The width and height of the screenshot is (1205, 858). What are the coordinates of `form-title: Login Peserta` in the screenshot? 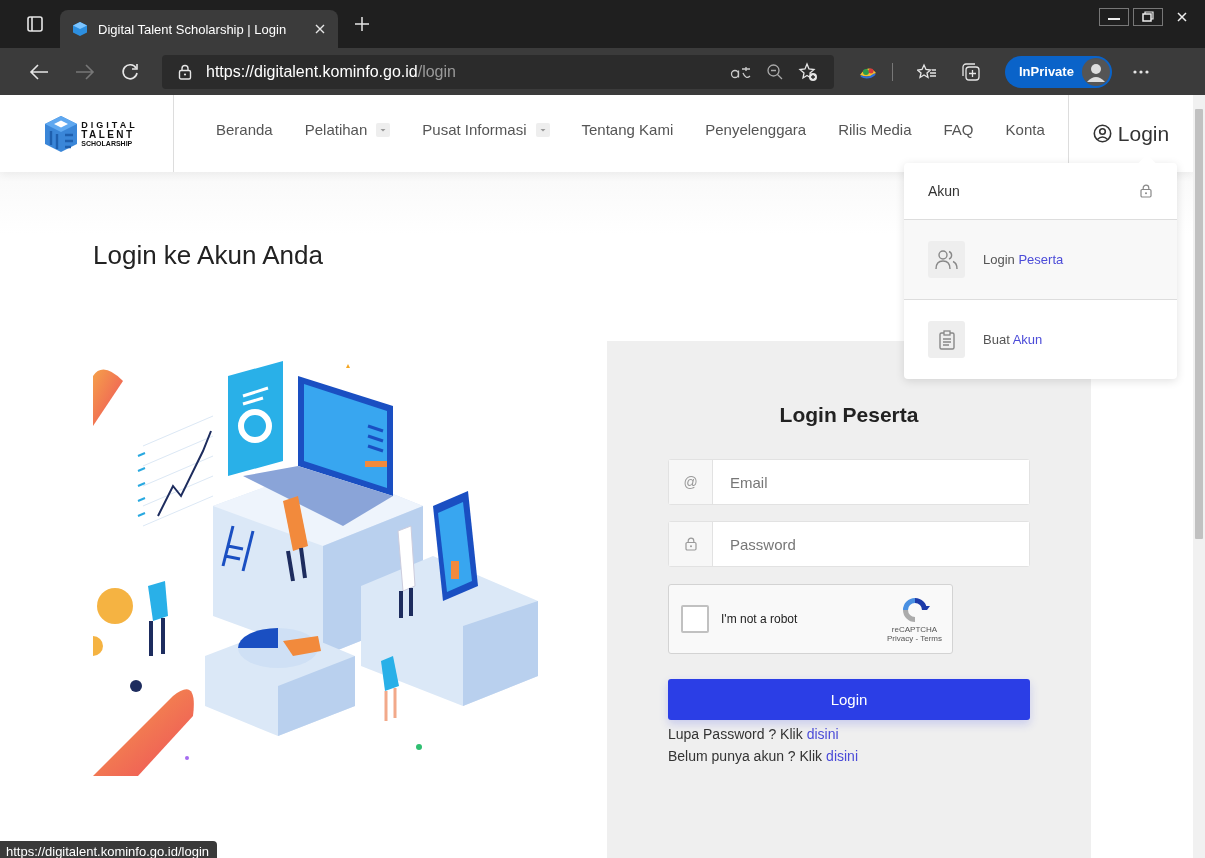 It's located at (849, 415).